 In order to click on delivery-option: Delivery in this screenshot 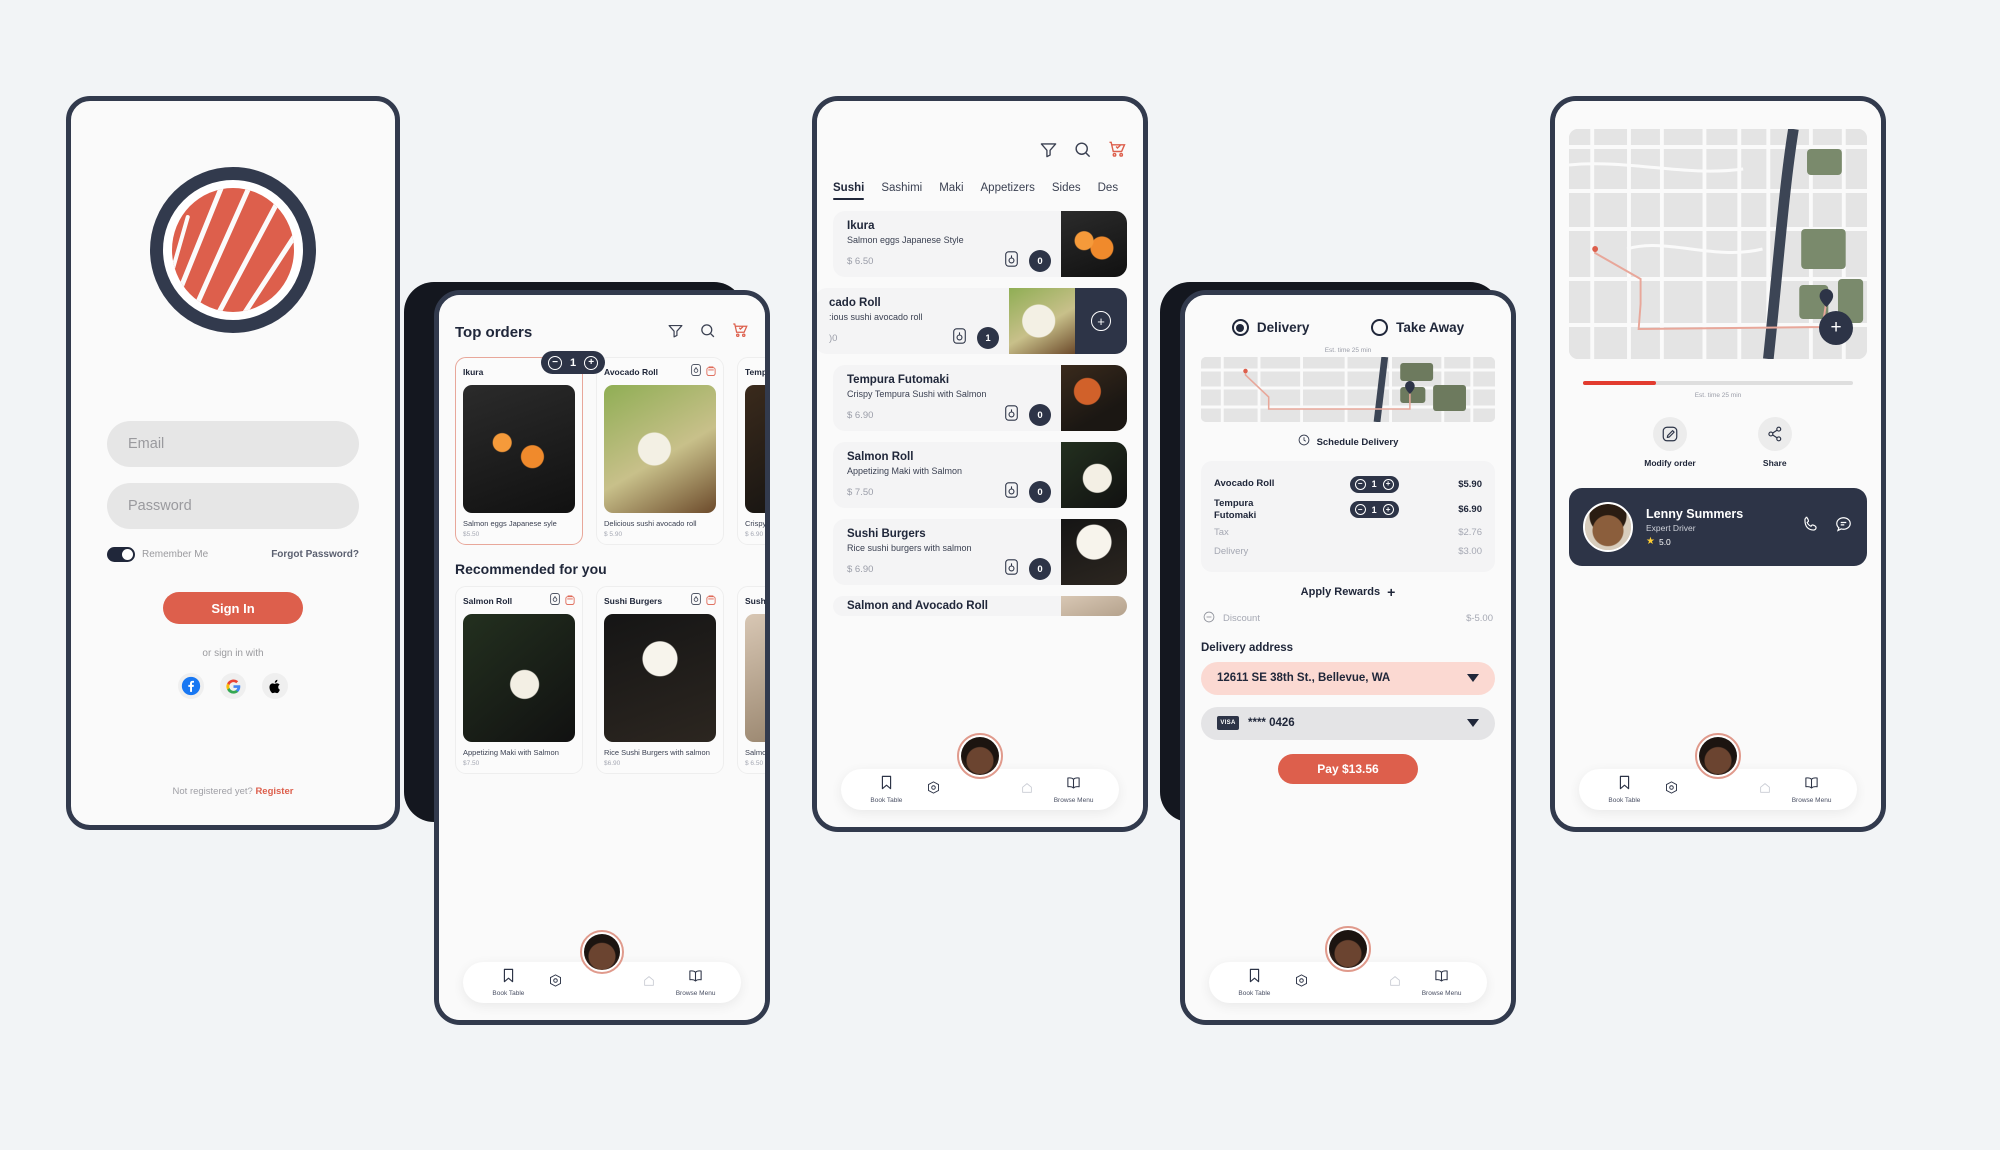, I will do `click(1270, 327)`.